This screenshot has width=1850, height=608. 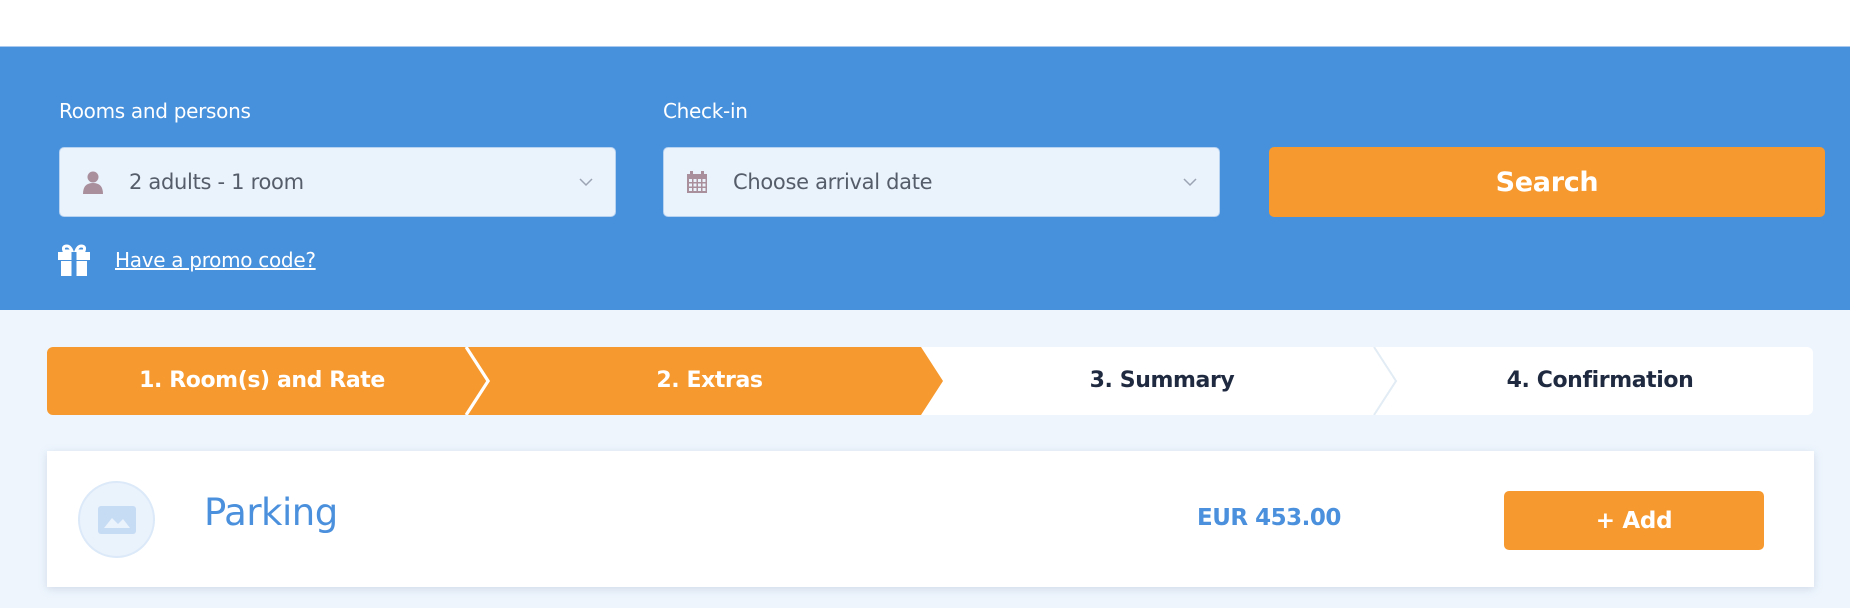 What do you see at coordinates (925, 23) in the screenshot?
I see `top-bar` at bounding box center [925, 23].